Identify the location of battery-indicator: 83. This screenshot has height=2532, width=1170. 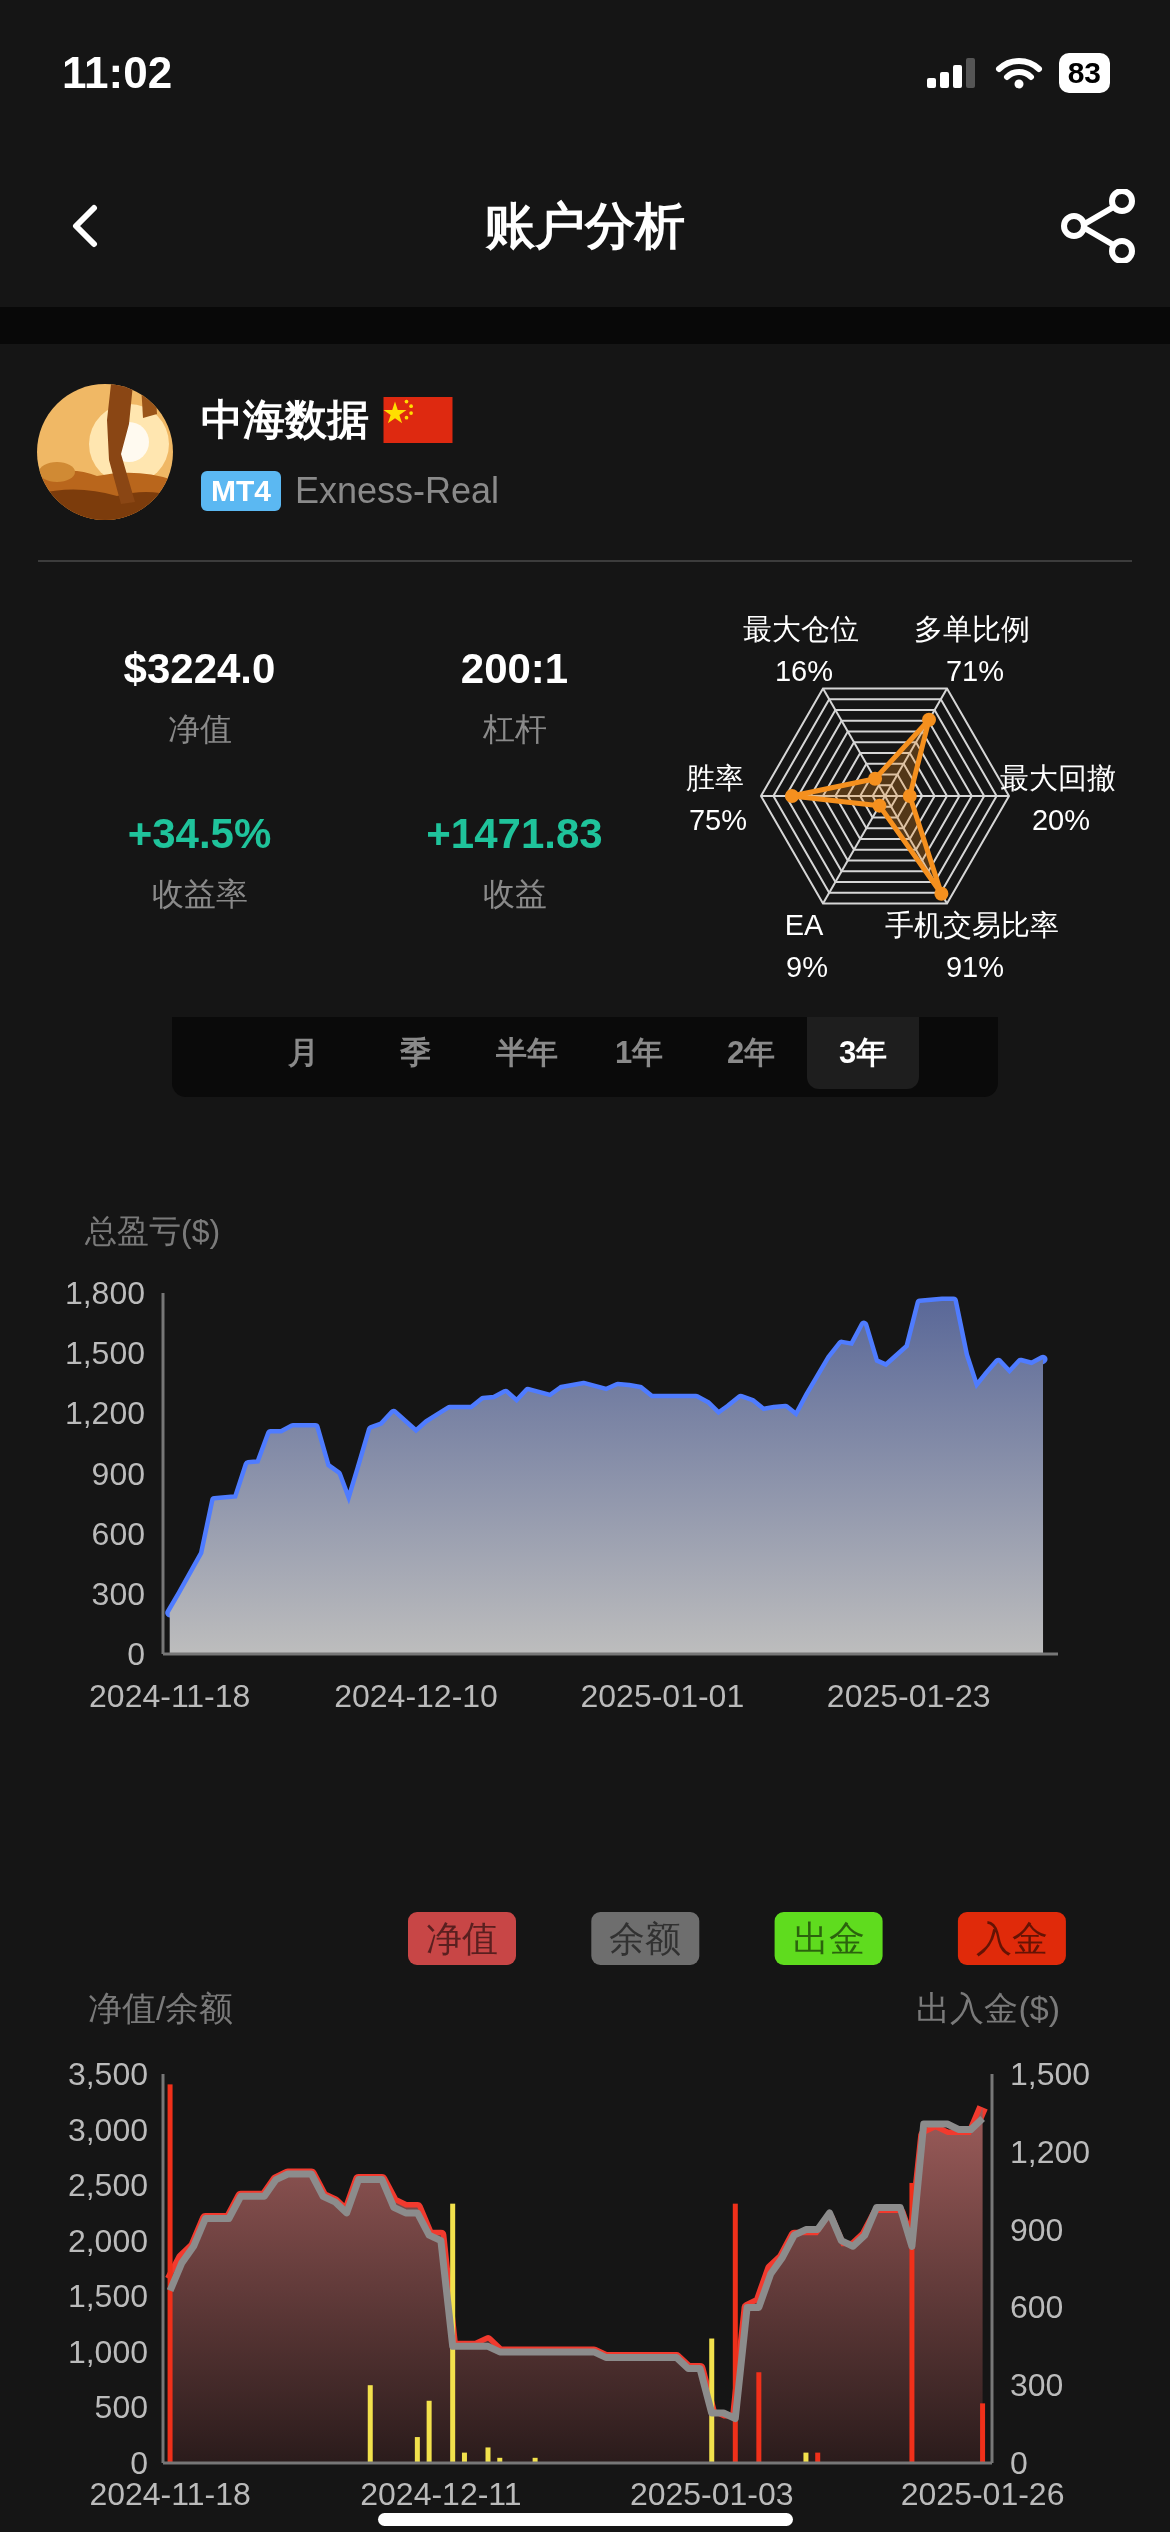
(1084, 72).